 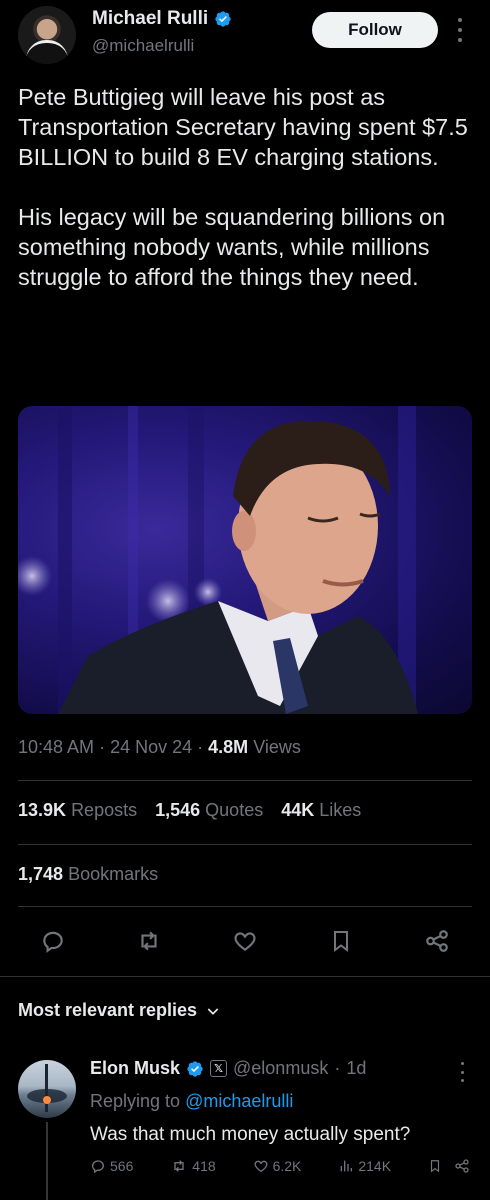 I want to click on reposts-count: 13.9K, so click(x=42, y=810).